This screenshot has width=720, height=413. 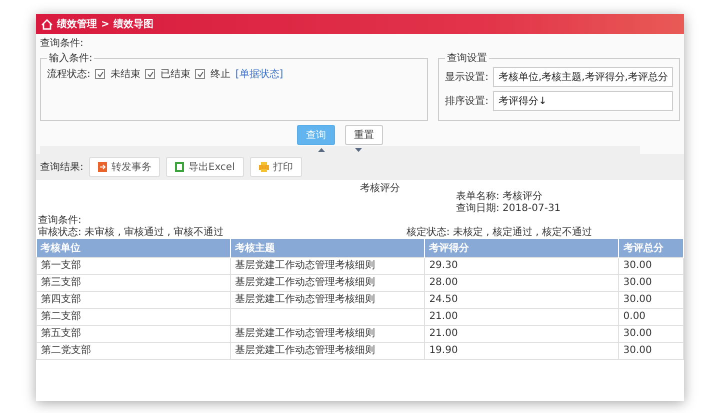 I want to click on toolbar-button: 打印, so click(x=276, y=167).